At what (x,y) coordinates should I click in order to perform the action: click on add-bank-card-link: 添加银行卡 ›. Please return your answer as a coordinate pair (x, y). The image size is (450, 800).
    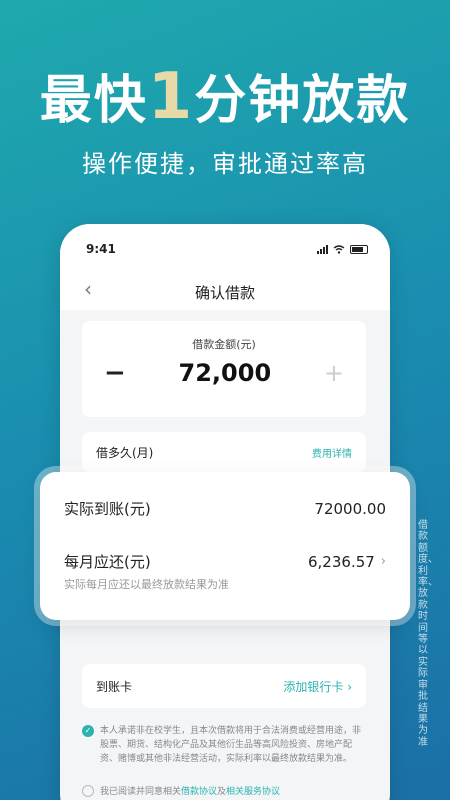
    Looking at the image, I should click on (317, 686).